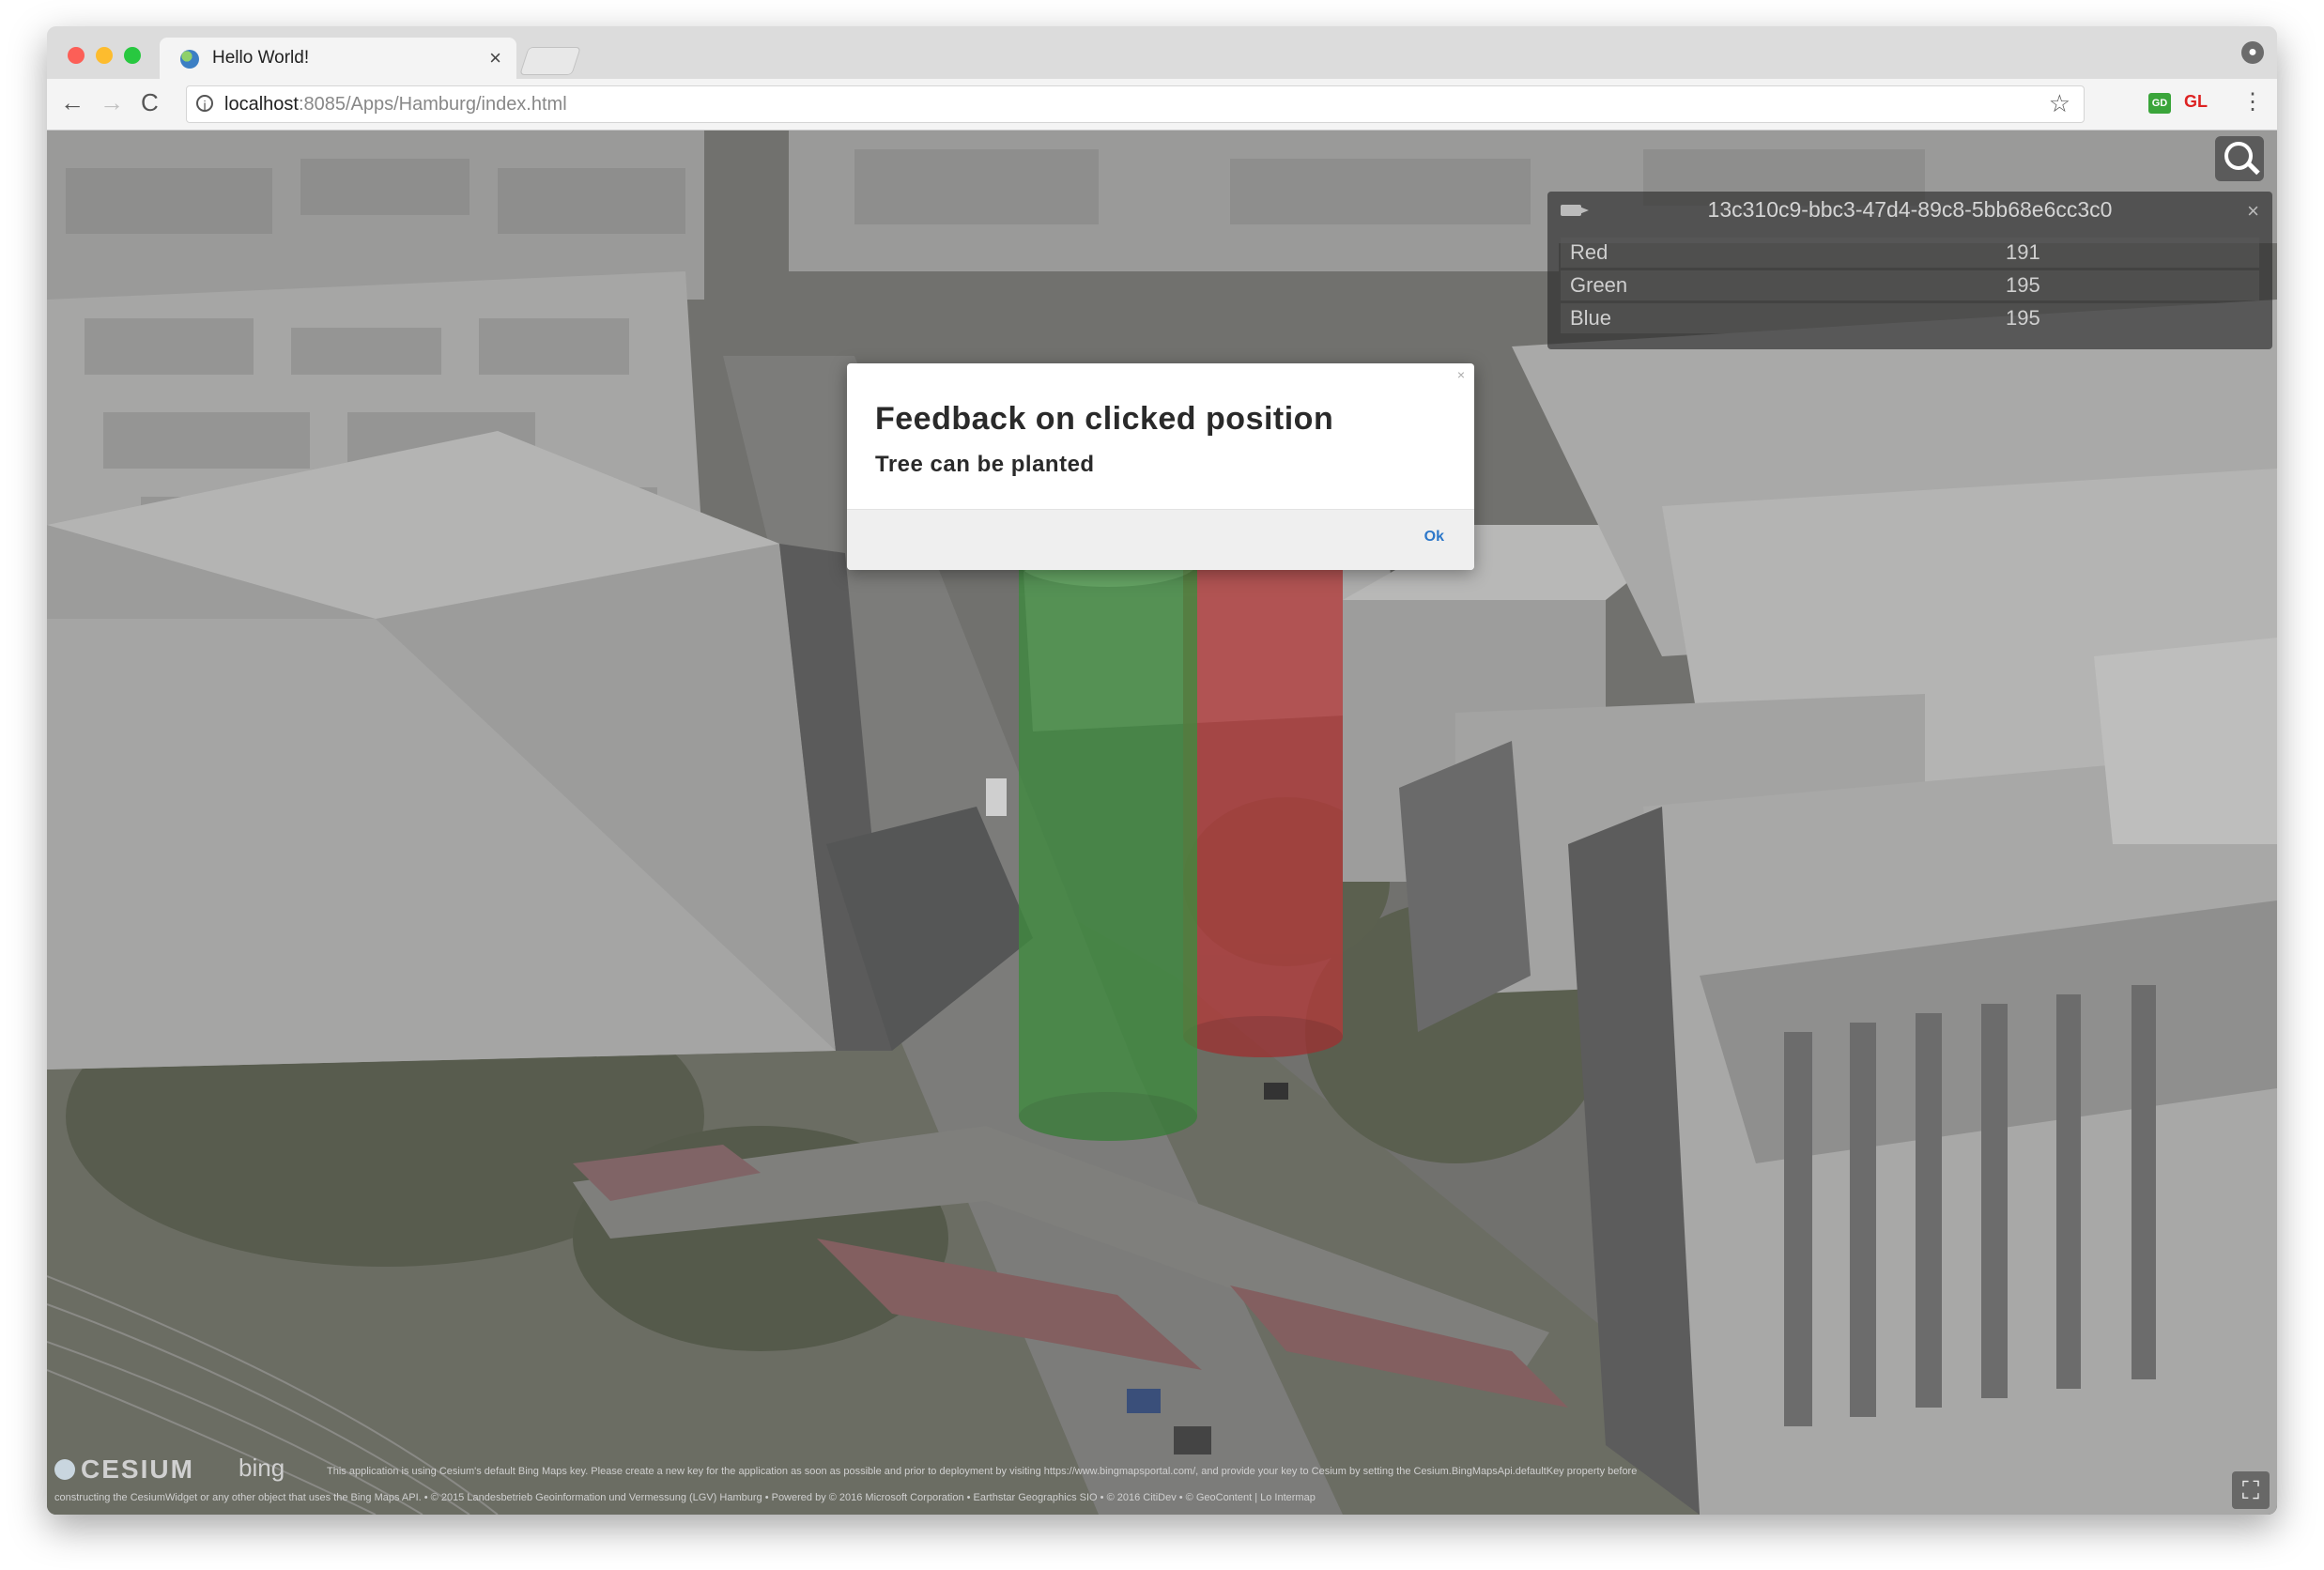 The image size is (2324, 1570). Describe the element at coordinates (76, 55) in the screenshot. I see `close-window-button` at that location.